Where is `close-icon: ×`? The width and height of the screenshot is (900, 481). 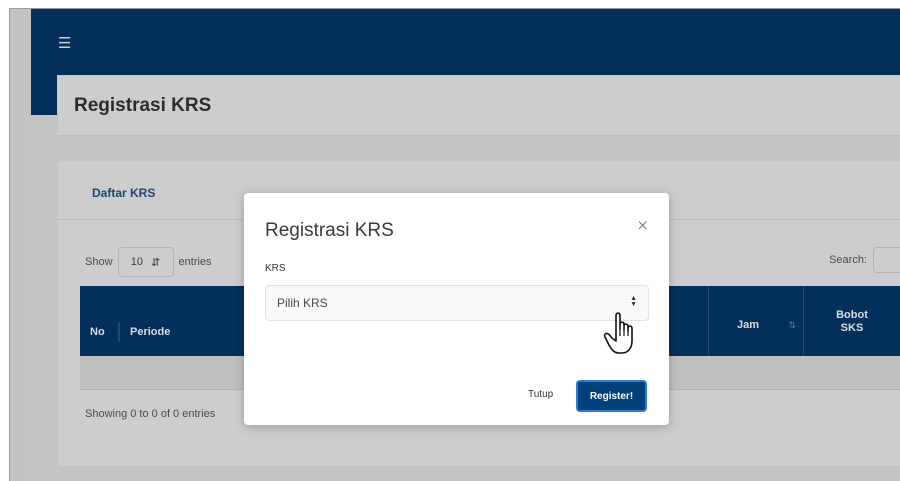 close-icon: × is located at coordinates (642, 225).